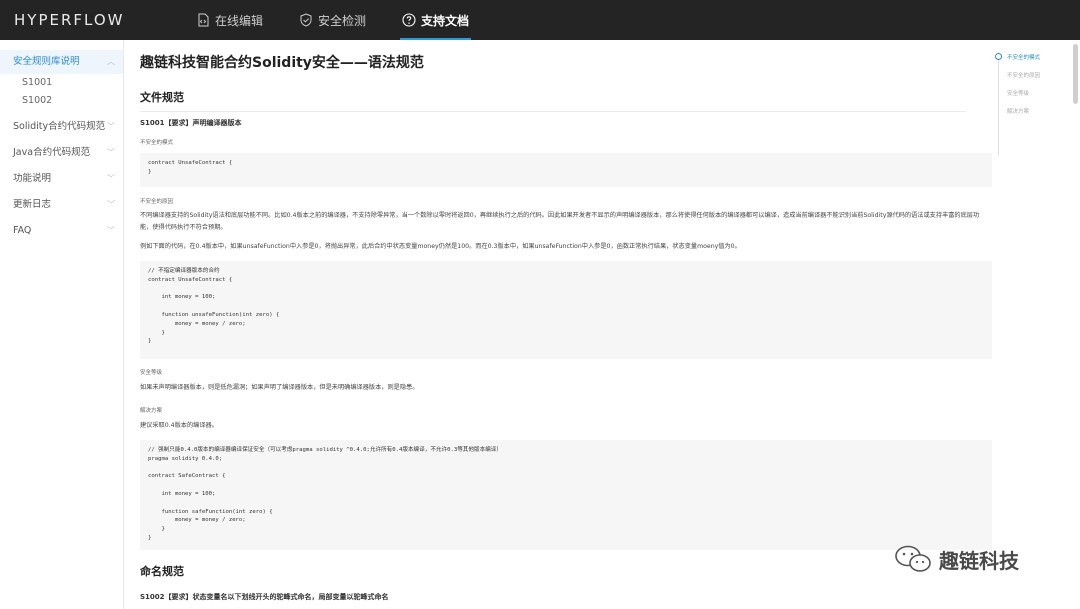 The image size is (1080, 609). What do you see at coordinates (445, 20) in the screenshot?
I see `nav-support-docs-label: 支持文档` at bounding box center [445, 20].